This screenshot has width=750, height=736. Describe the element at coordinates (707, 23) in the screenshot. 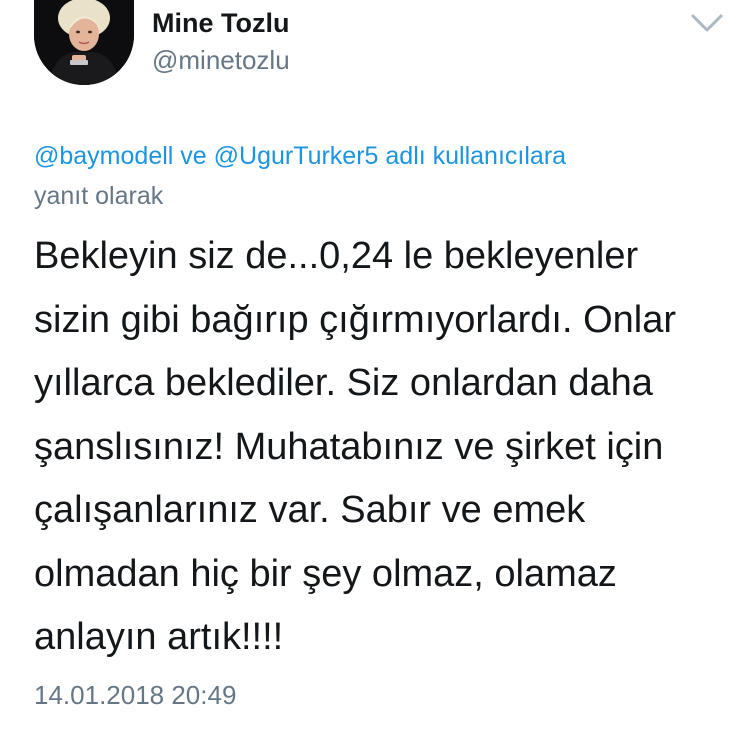

I see `chevron-down-icon` at that location.